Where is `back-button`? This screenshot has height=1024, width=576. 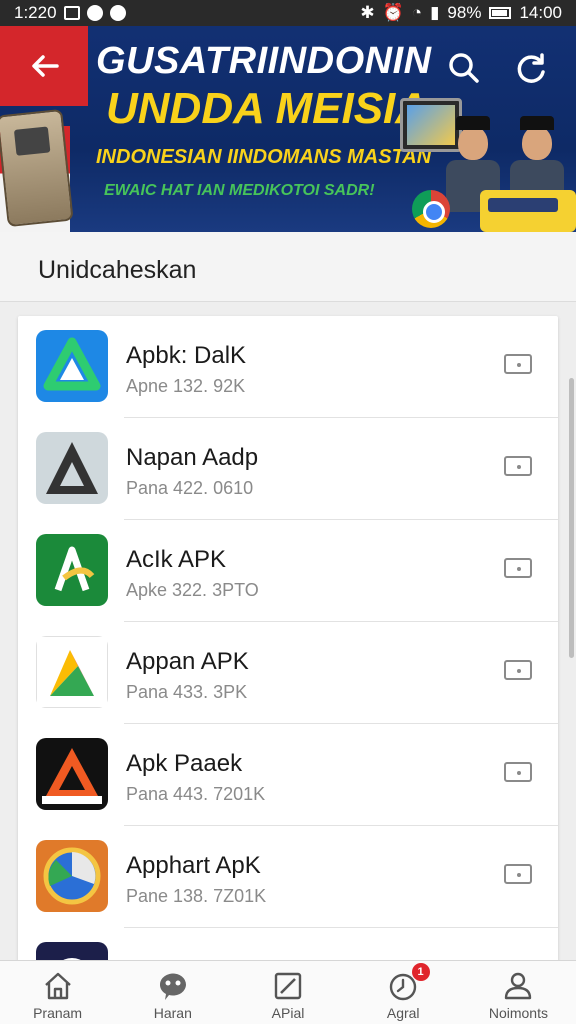 back-button is located at coordinates (45, 66).